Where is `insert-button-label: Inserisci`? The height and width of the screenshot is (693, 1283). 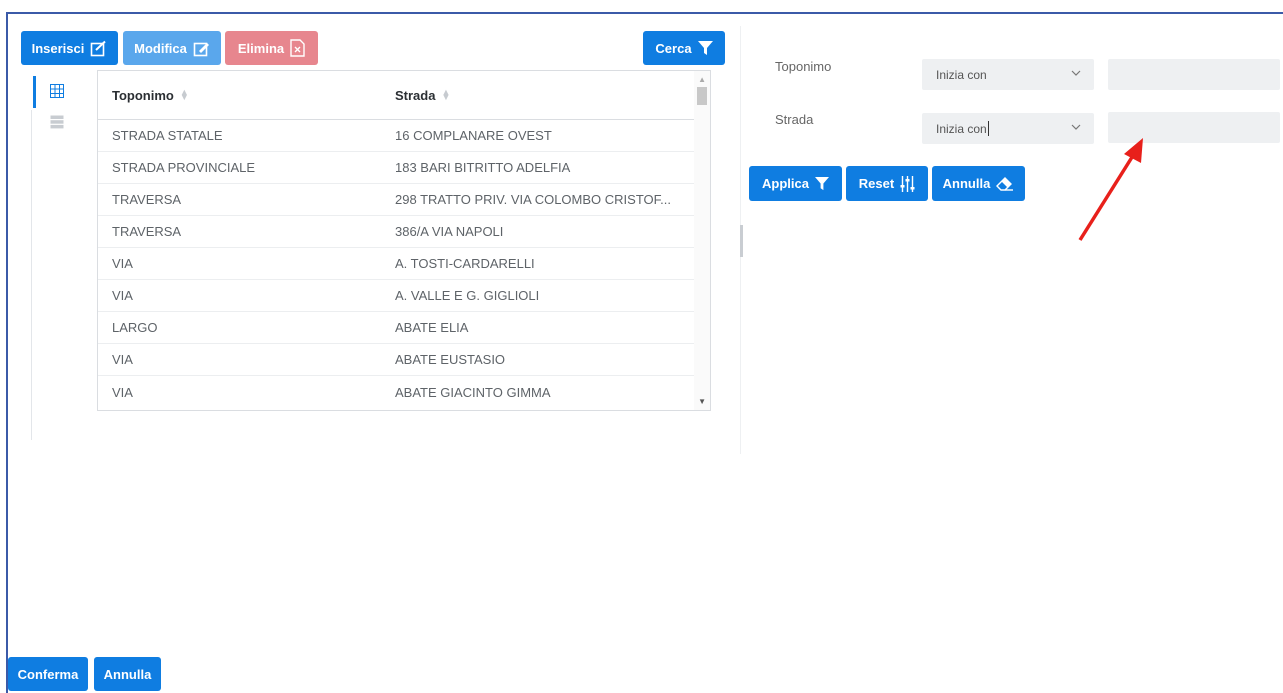 insert-button-label: Inserisci is located at coordinates (58, 48).